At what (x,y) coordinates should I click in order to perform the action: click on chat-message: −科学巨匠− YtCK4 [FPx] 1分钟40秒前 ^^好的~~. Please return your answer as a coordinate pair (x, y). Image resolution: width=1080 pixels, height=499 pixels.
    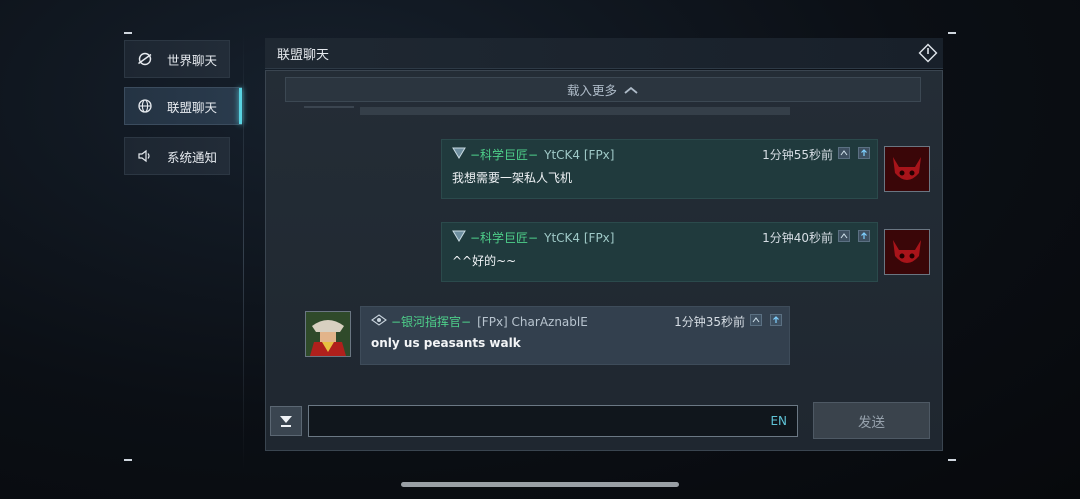
    Looking at the image, I should click on (659, 252).